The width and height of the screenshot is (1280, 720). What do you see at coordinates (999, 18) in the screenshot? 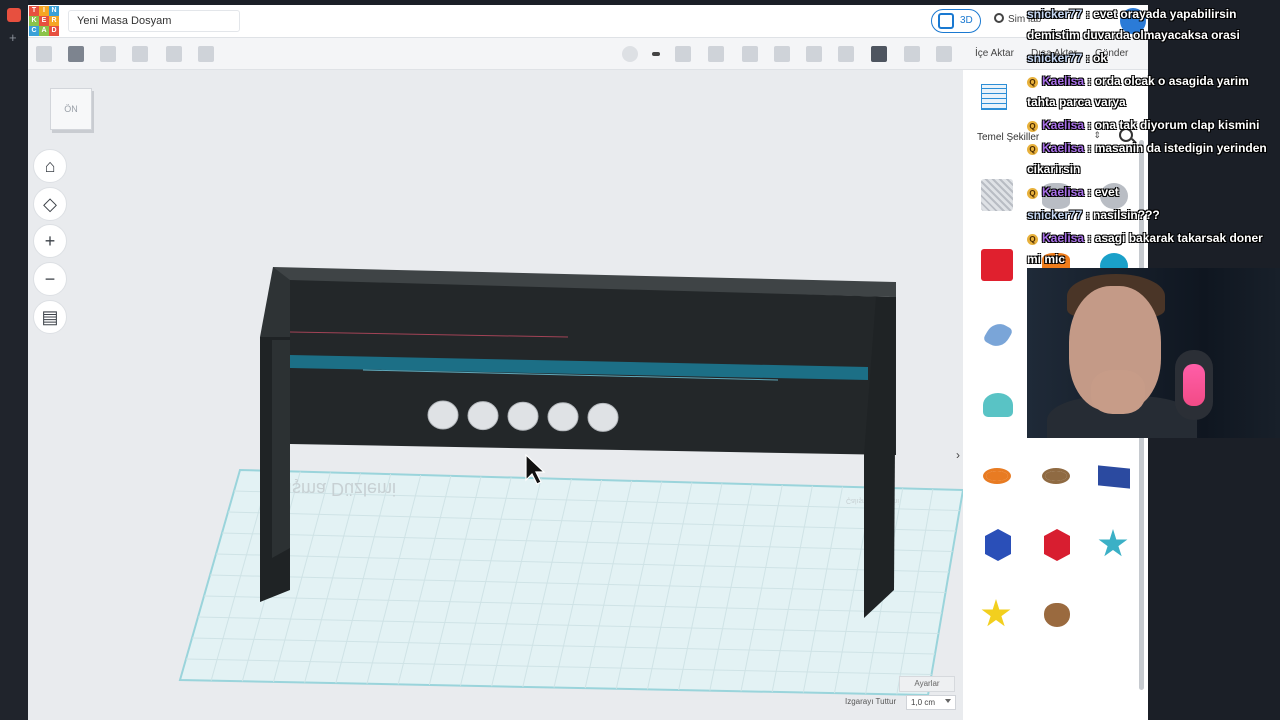
I see `simlab-icon` at bounding box center [999, 18].